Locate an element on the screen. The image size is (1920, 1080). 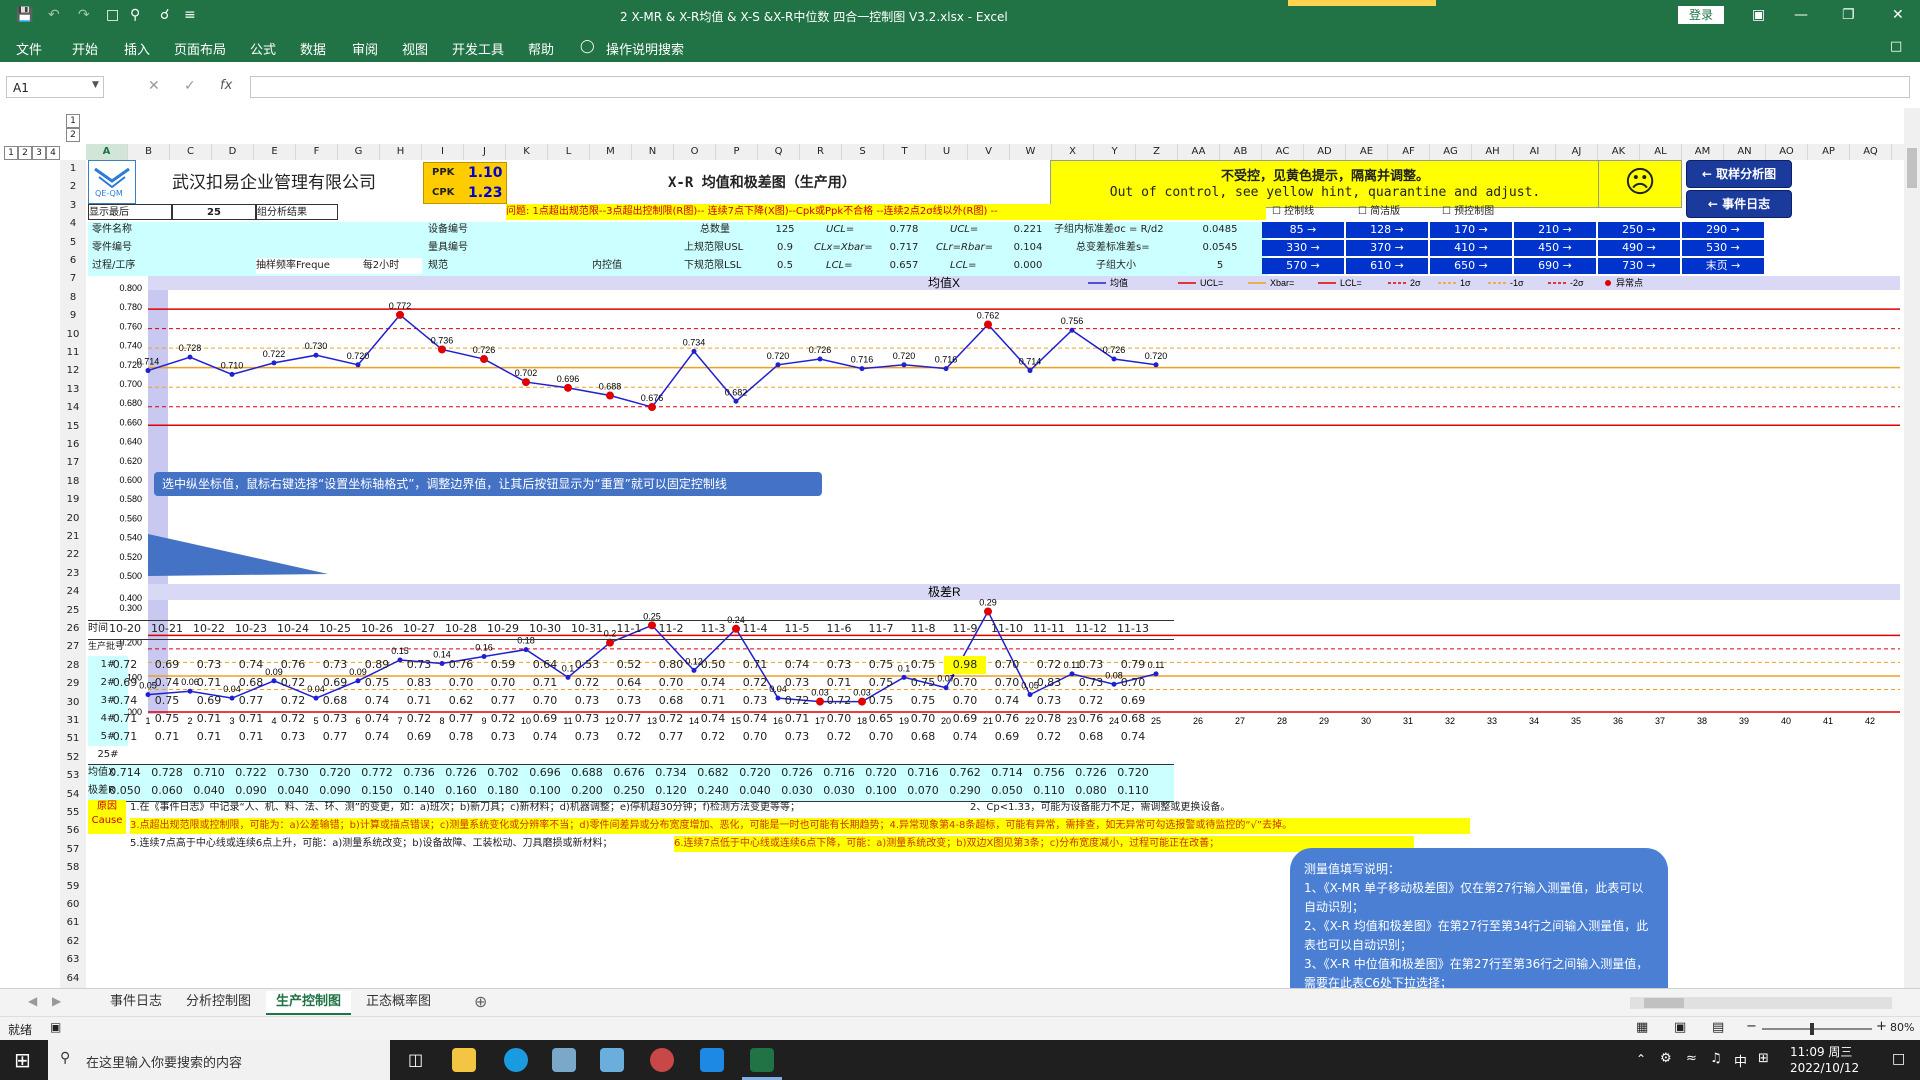
row-header-4: 4 is located at coordinates (73, 224).